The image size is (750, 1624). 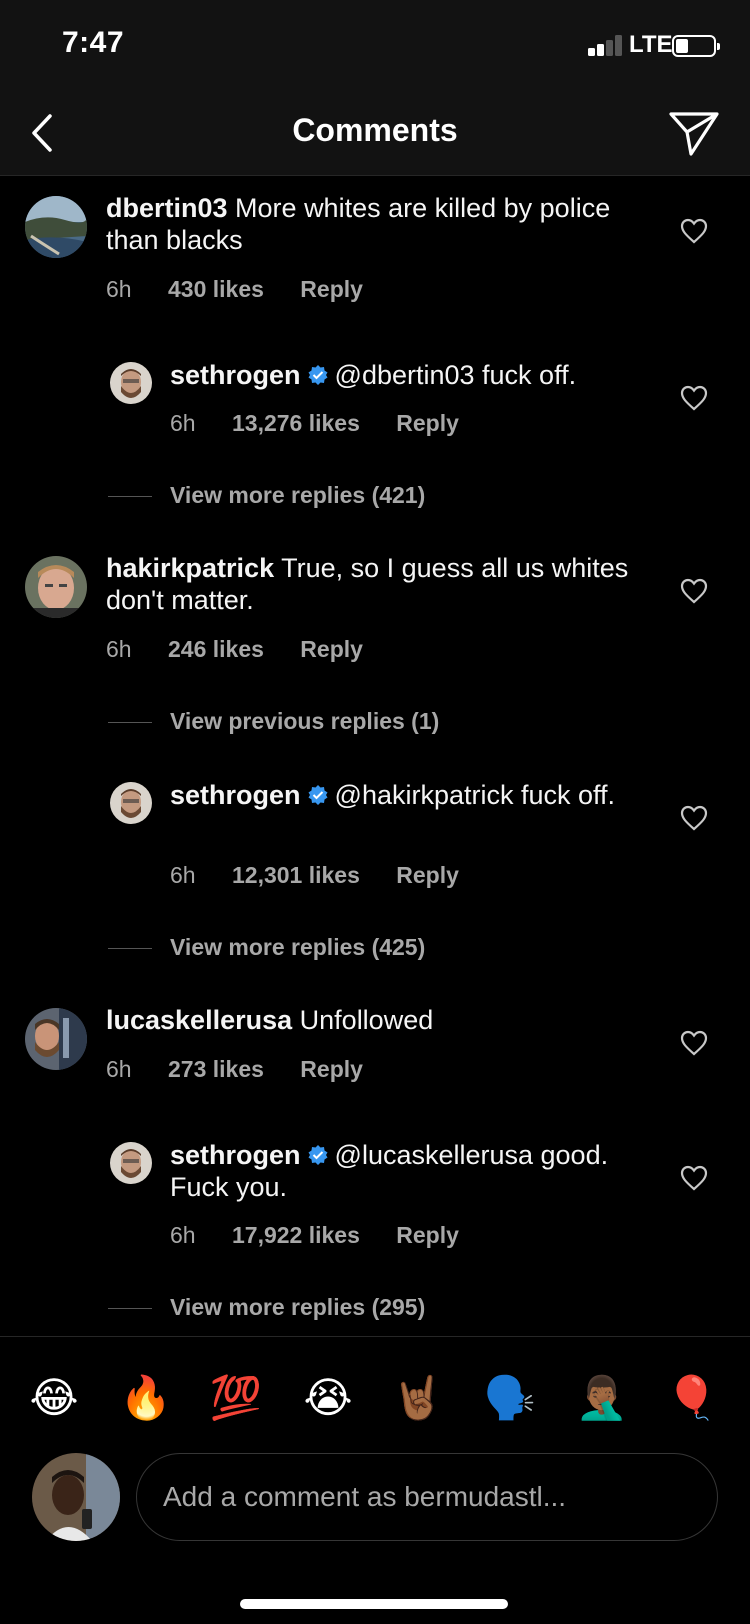 What do you see at coordinates (606, 45) in the screenshot?
I see `signal-strength-icon` at bounding box center [606, 45].